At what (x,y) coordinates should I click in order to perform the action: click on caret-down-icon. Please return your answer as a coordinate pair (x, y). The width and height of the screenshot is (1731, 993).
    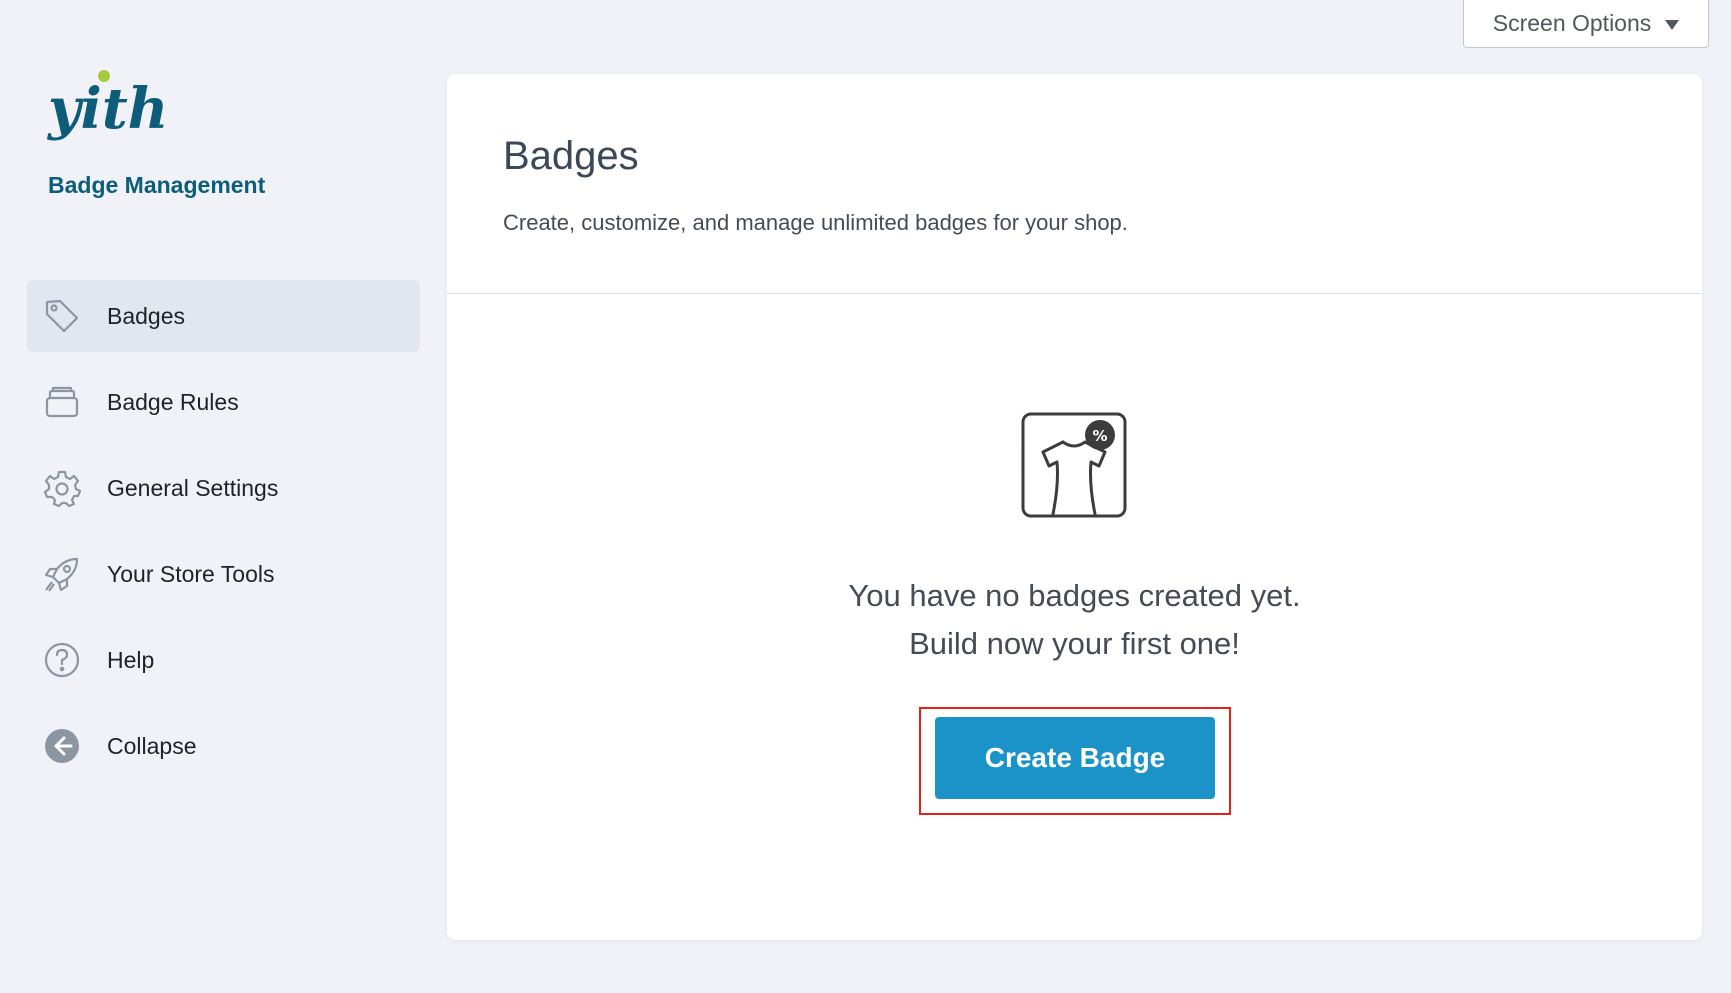
    Looking at the image, I should click on (1672, 24).